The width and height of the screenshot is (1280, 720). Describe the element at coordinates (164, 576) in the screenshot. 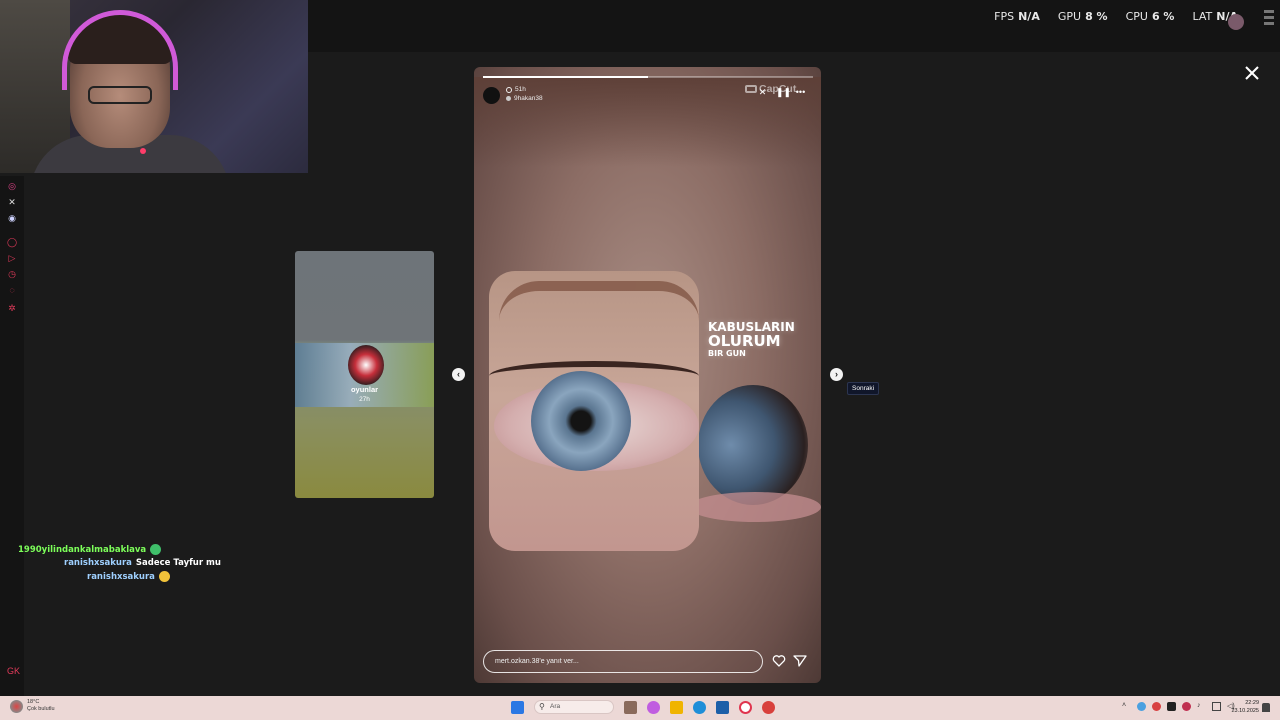

I see `emoji-icon` at that location.